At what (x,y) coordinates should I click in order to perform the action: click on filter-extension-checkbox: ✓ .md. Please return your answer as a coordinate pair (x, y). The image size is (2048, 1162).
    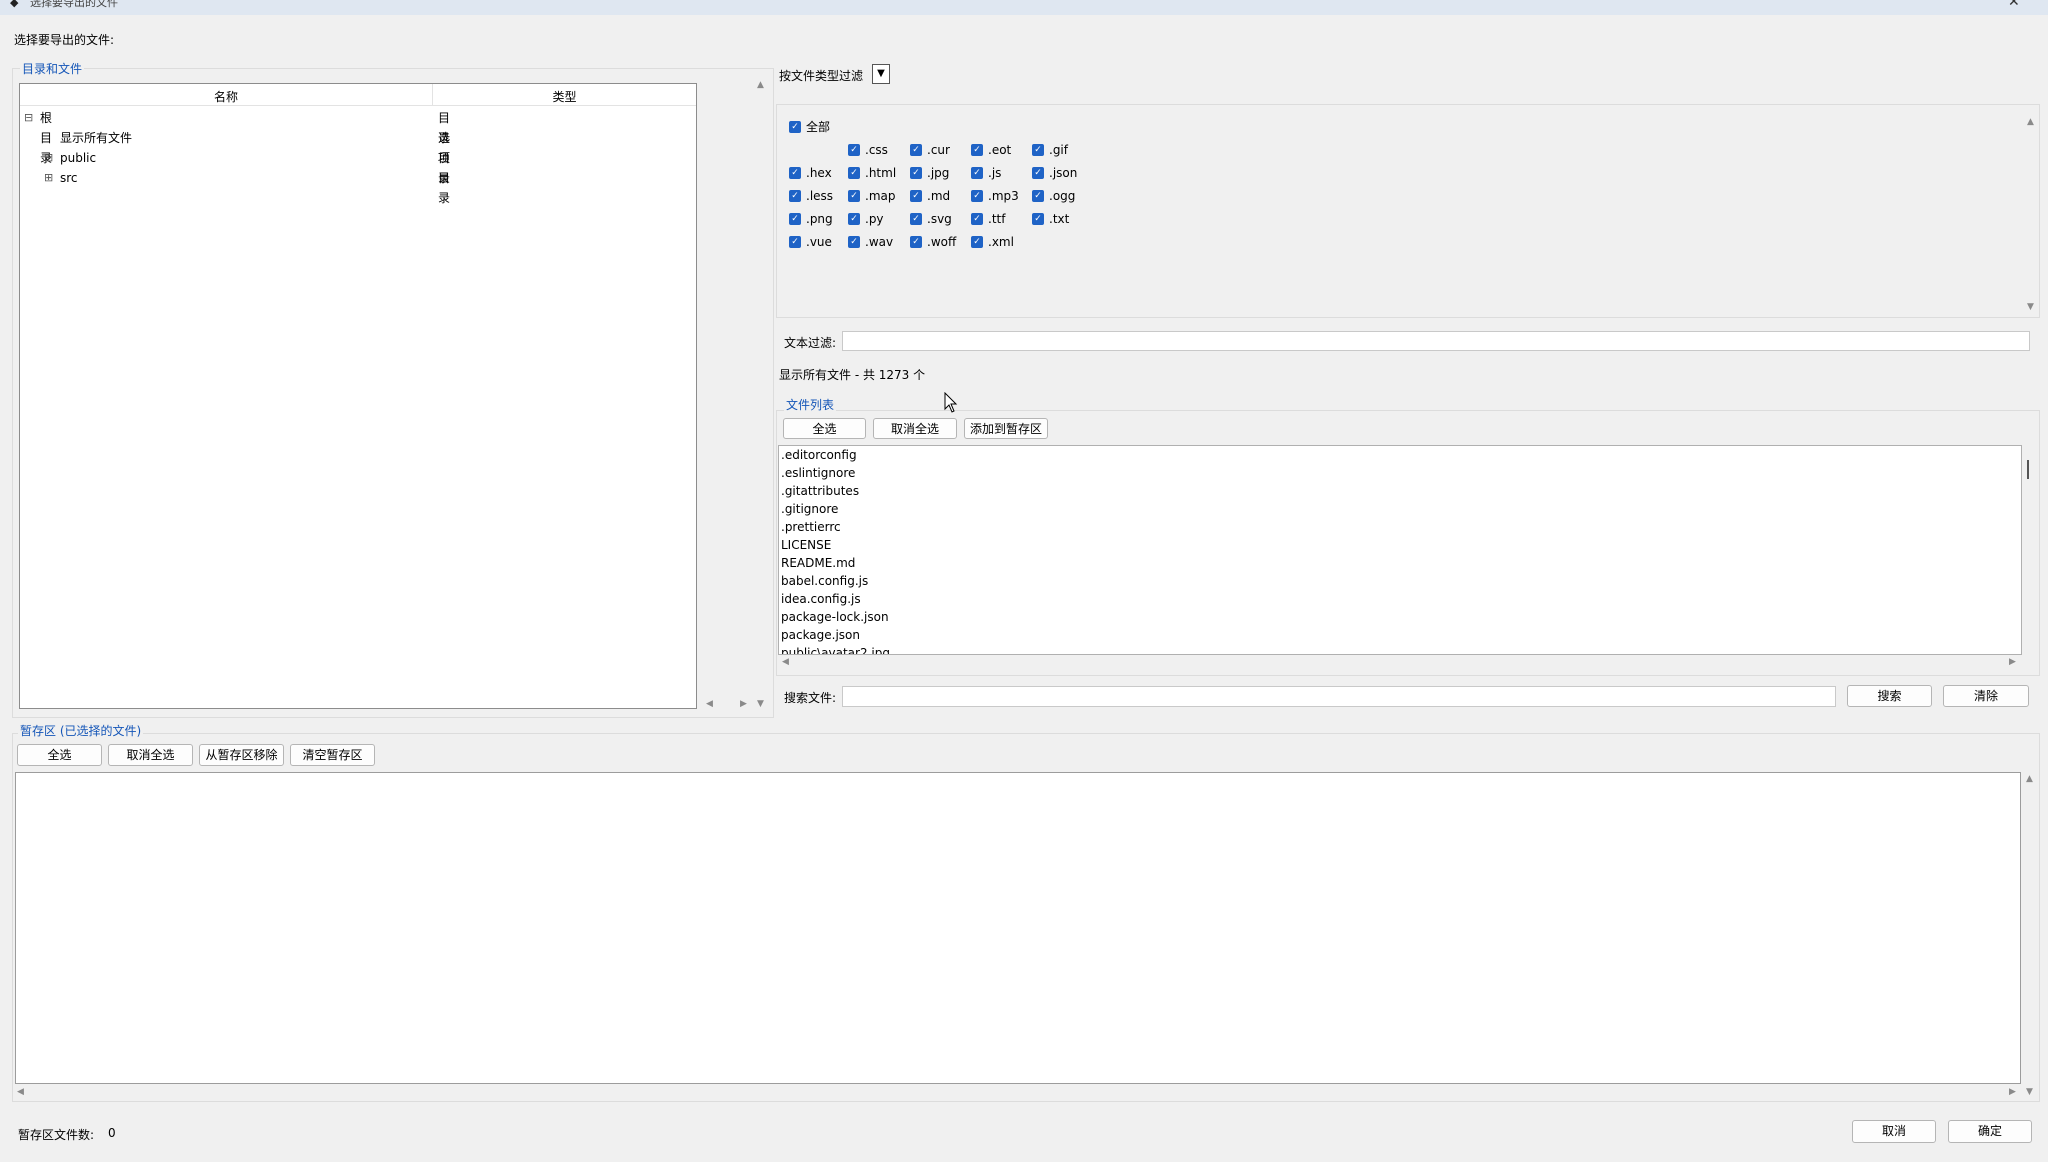
    Looking at the image, I should click on (930, 195).